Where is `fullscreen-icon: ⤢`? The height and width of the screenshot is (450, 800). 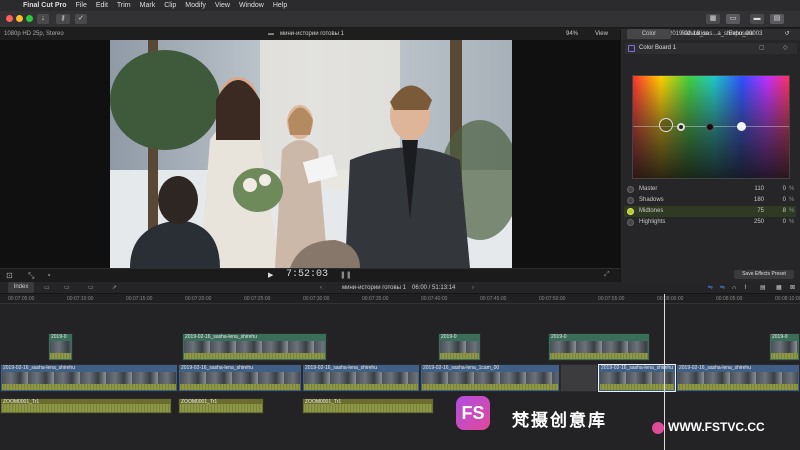 fullscreen-icon: ⤢ is located at coordinates (607, 275).